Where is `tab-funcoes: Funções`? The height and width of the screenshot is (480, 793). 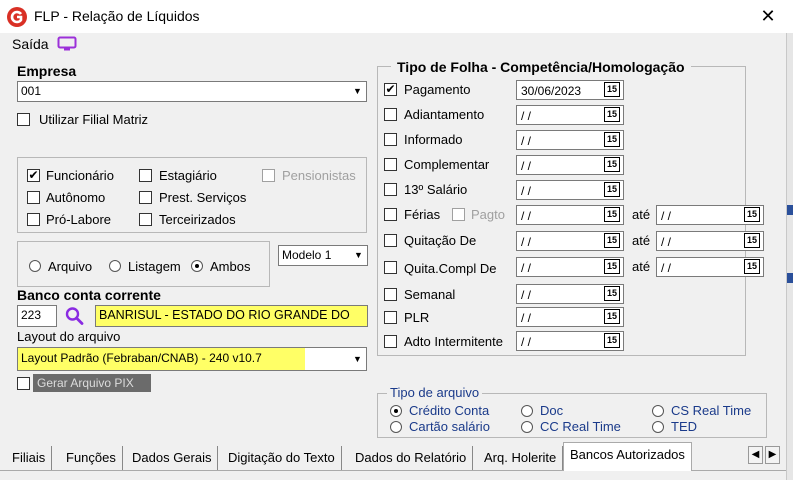 tab-funcoes: Funções is located at coordinates (91, 458).